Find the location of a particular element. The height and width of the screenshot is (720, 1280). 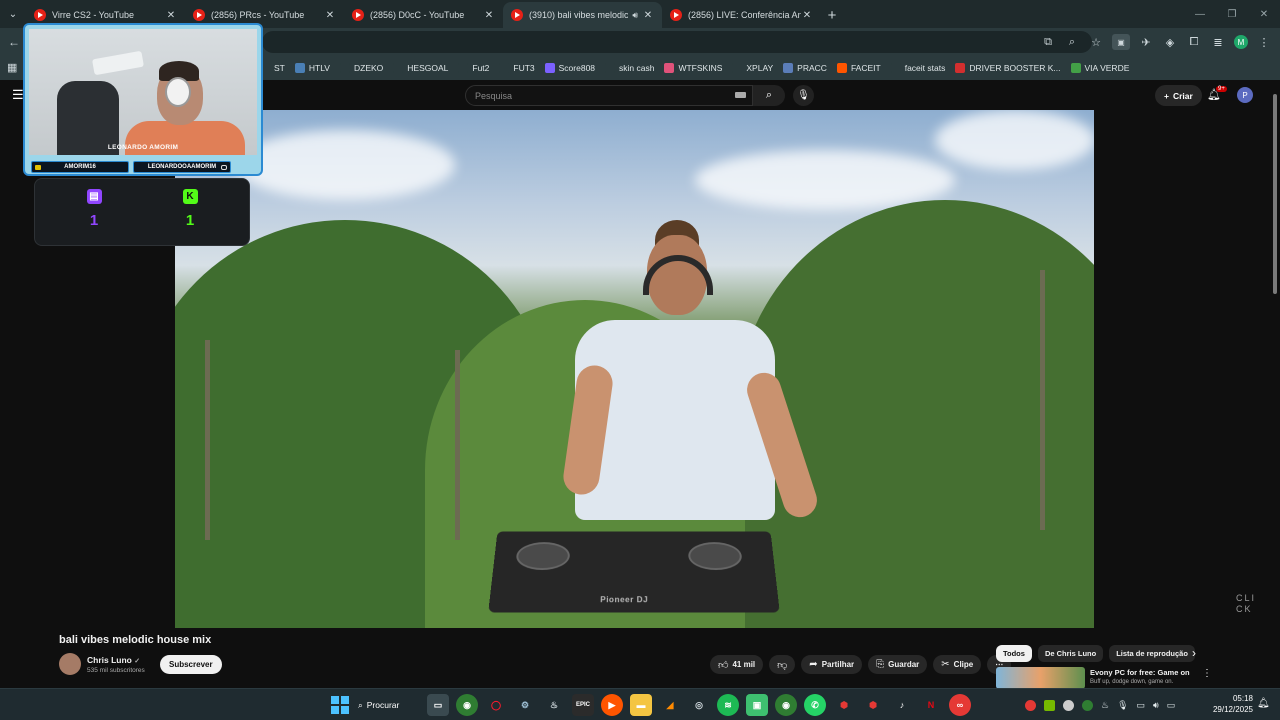

address-bar is located at coordinates (677, 42).